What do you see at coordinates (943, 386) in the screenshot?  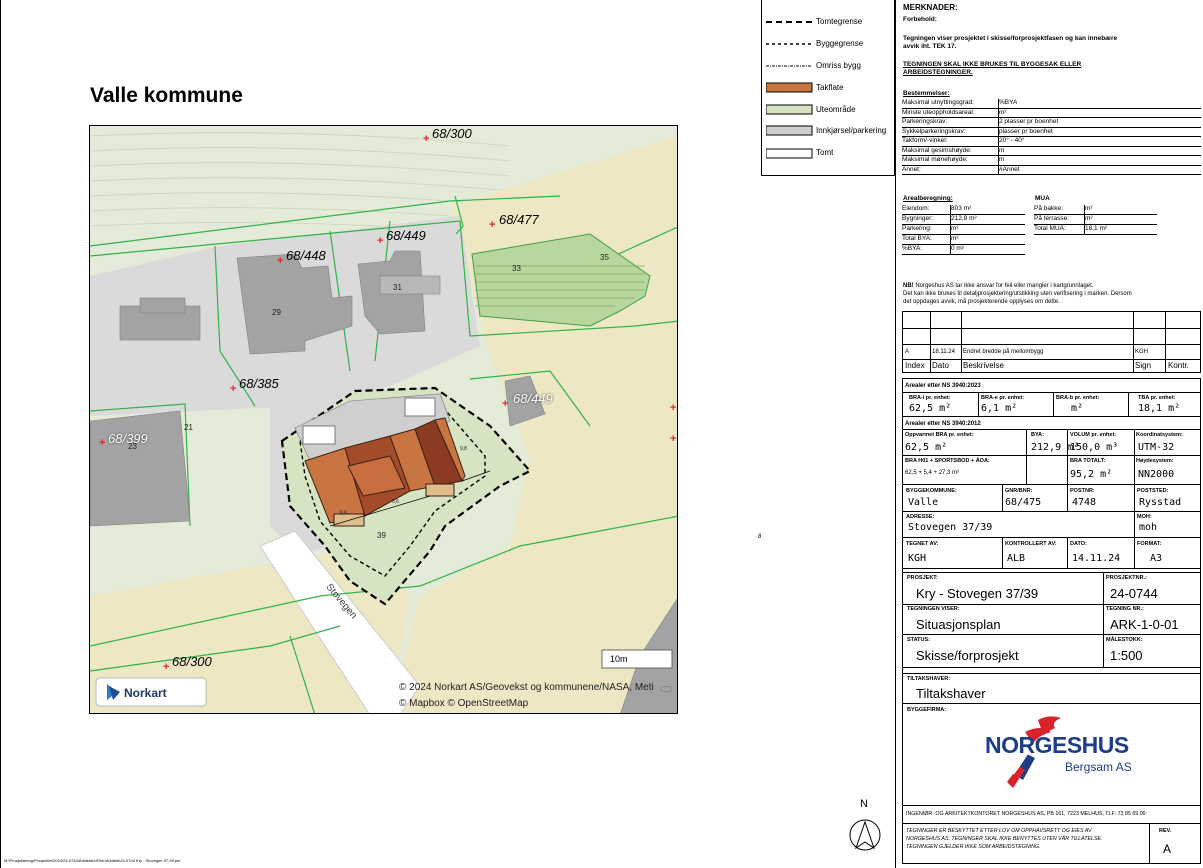 I see `ns2023-heading: Arealer etter NS 3940:2023` at bounding box center [943, 386].